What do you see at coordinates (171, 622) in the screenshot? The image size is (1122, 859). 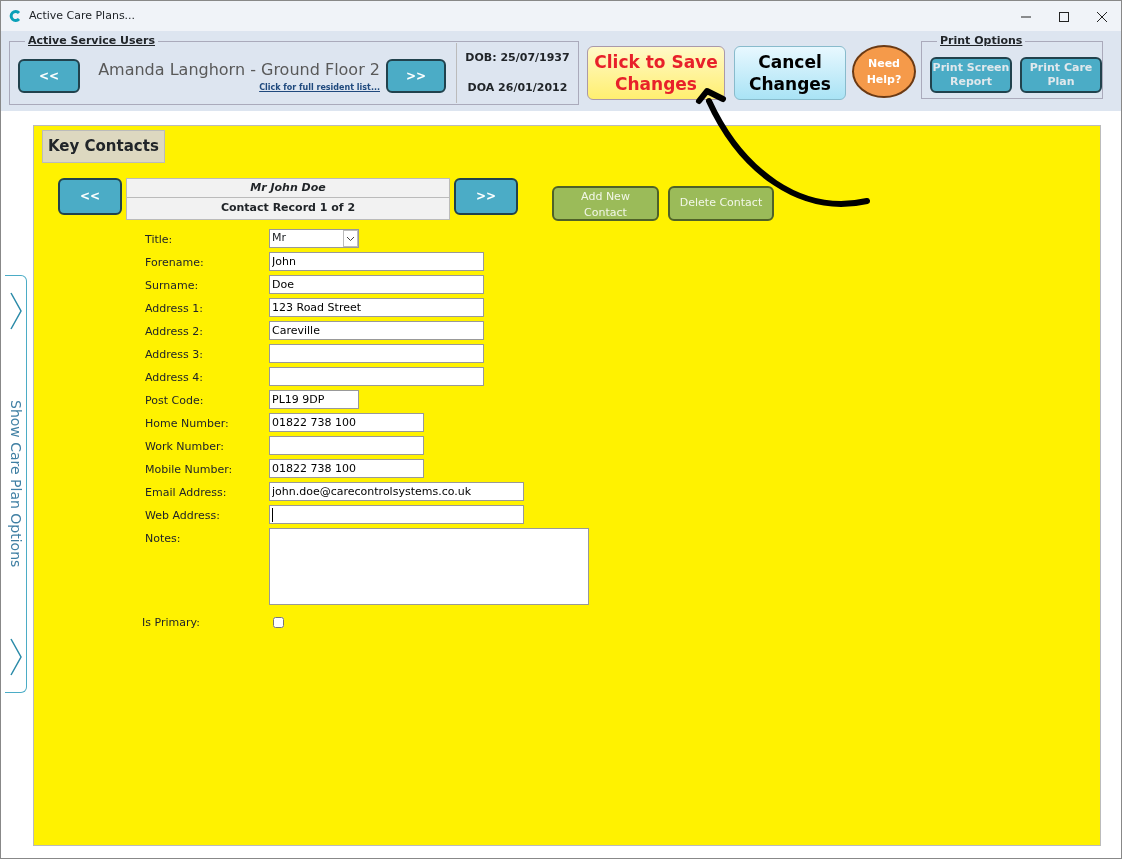 I see `field-label: Is Primary:` at bounding box center [171, 622].